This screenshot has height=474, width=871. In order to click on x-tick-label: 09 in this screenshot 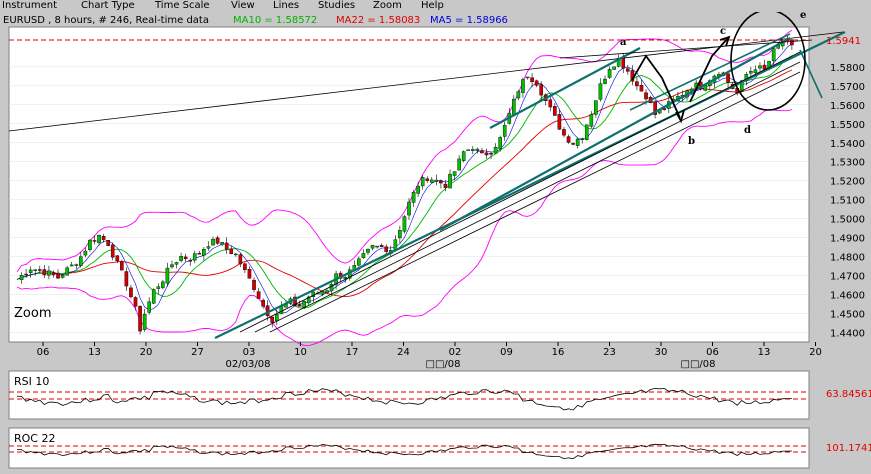, I will do `click(506, 352)`.